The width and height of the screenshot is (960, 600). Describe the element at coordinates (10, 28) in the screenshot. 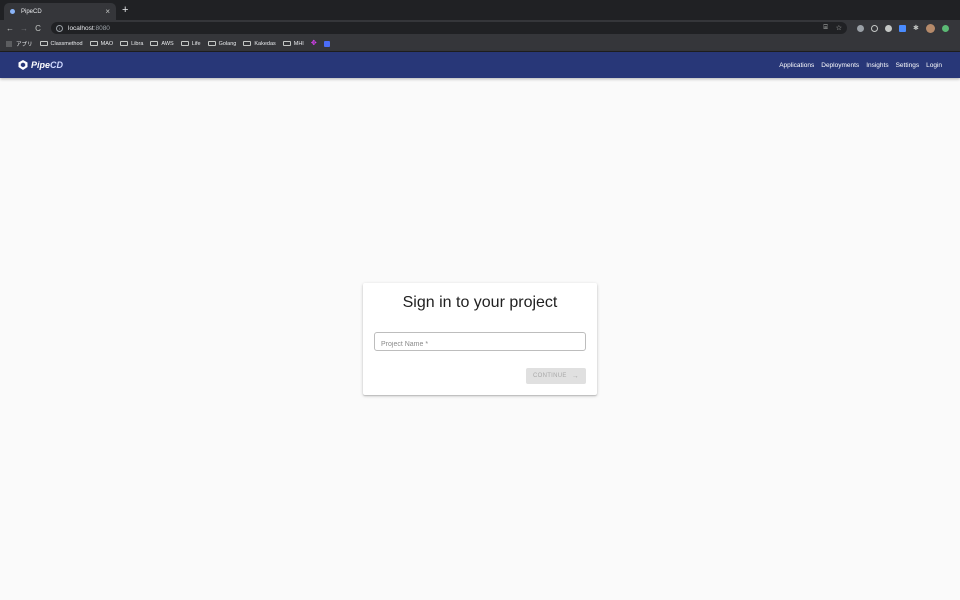

I see `back-button: ←` at that location.